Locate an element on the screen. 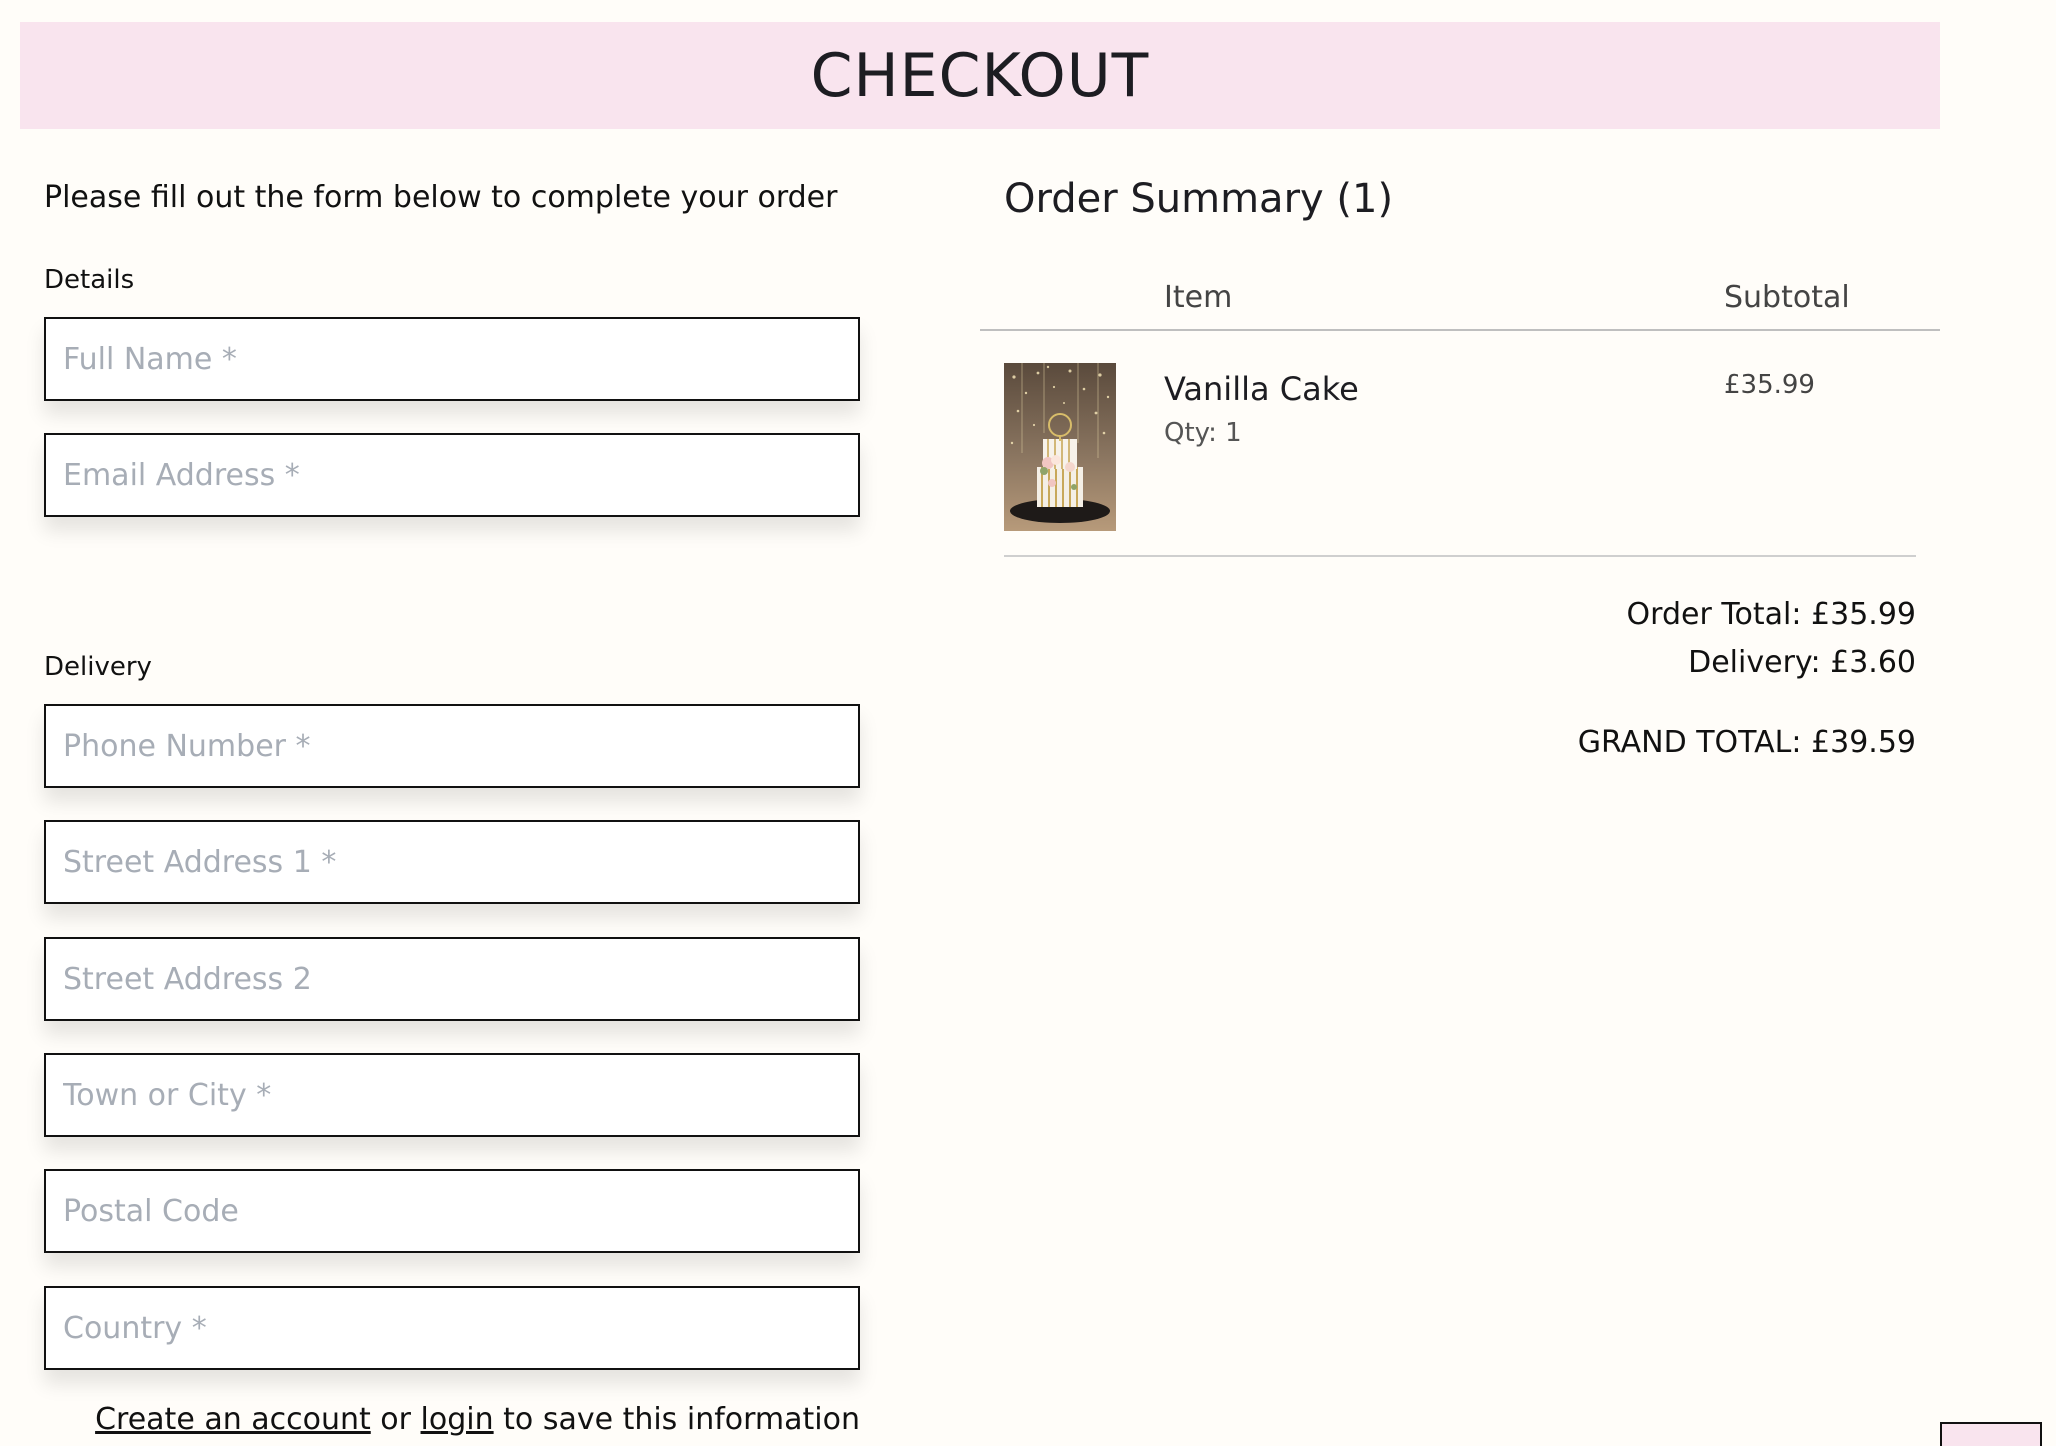 The height and width of the screenshot is (1446, 2056). login-link: login is located at coordinates (457, 1419).